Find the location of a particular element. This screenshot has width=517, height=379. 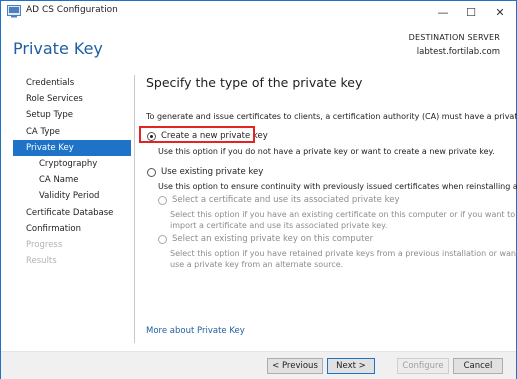

nav-item-ca-name: CA Name is located at coordinates (72, 180).